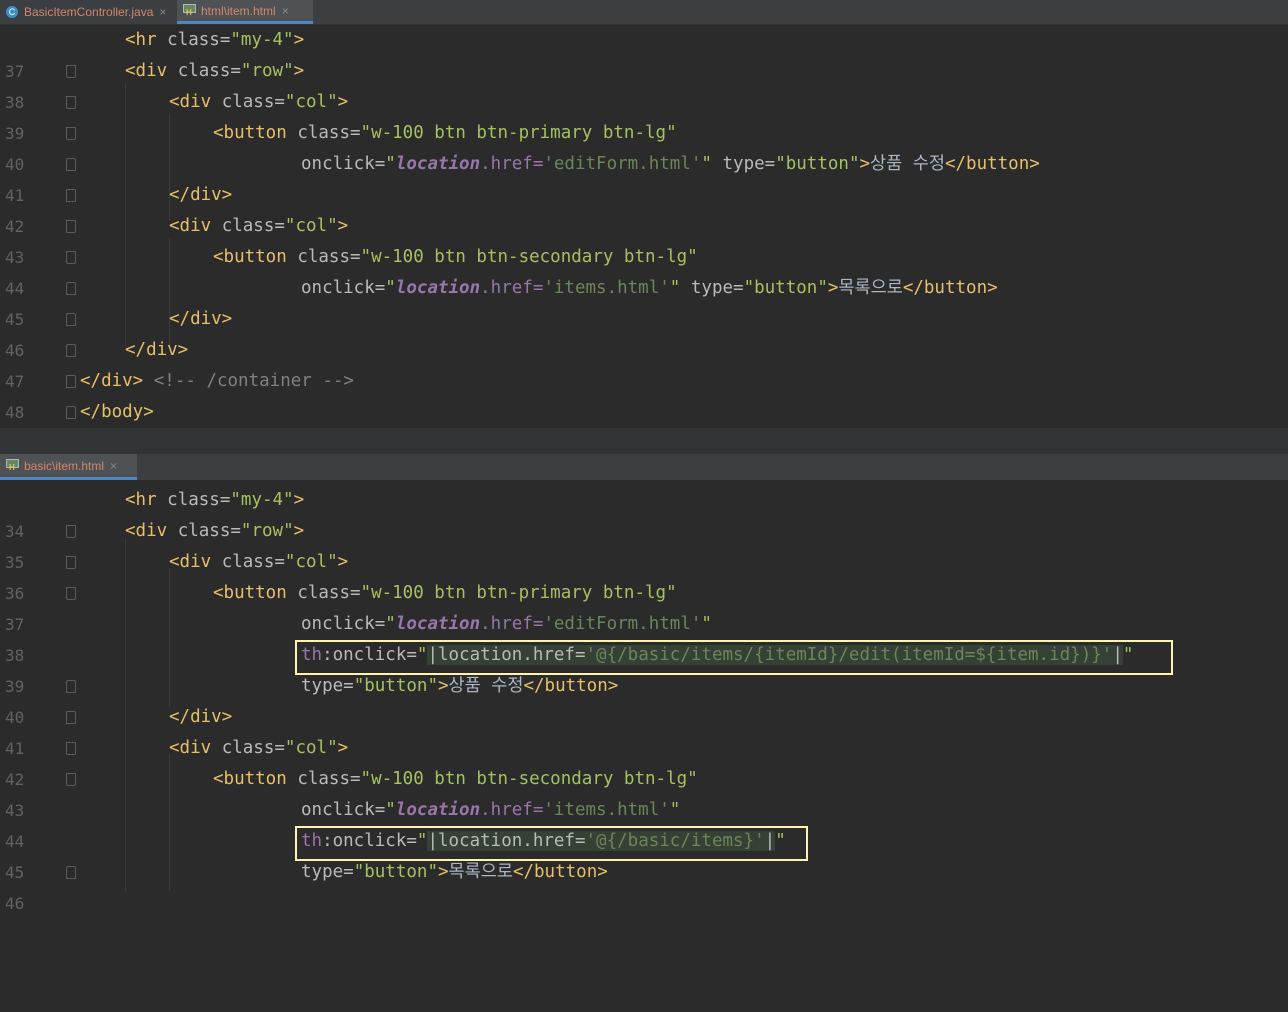 This screenshot has width=1288, height=1012. What do you see at coordinates (644, 84) in the screenshot?
I see `code-line: 38 <div class="row">` at bounding box center [644, 84].